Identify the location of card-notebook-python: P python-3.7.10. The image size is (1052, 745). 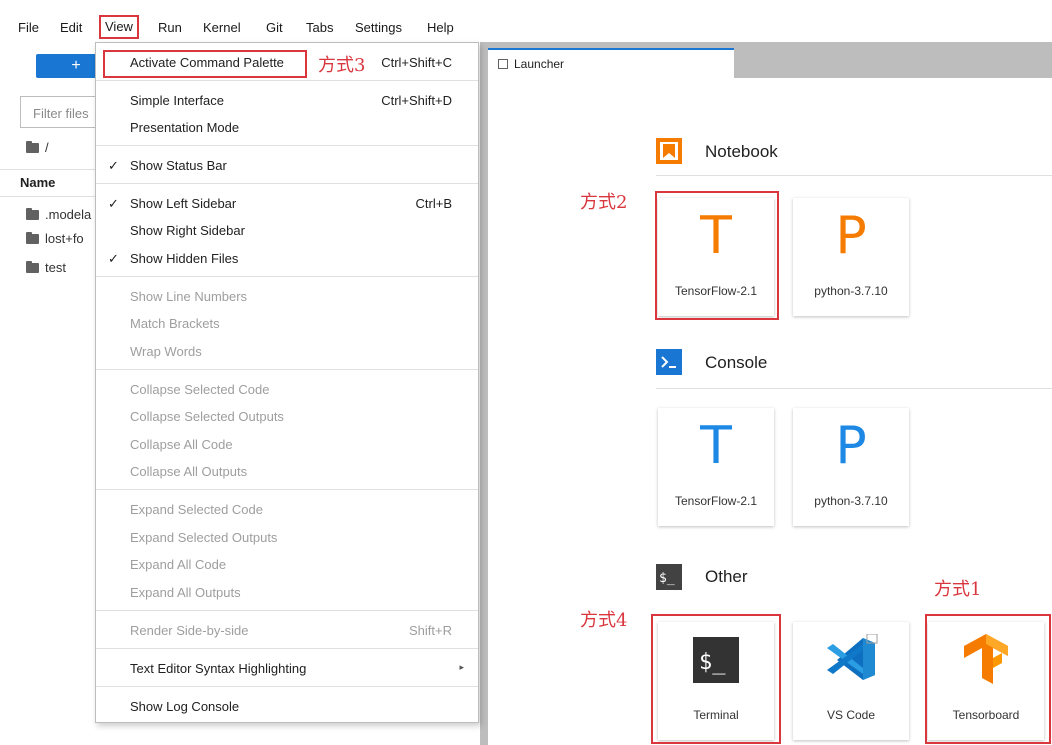
(851, 257).